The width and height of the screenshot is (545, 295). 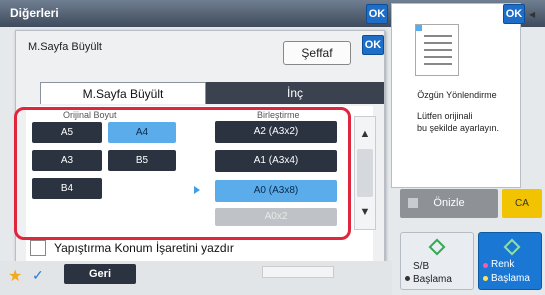 I want to click on bottom-indicator, so click(x=298, y=272).